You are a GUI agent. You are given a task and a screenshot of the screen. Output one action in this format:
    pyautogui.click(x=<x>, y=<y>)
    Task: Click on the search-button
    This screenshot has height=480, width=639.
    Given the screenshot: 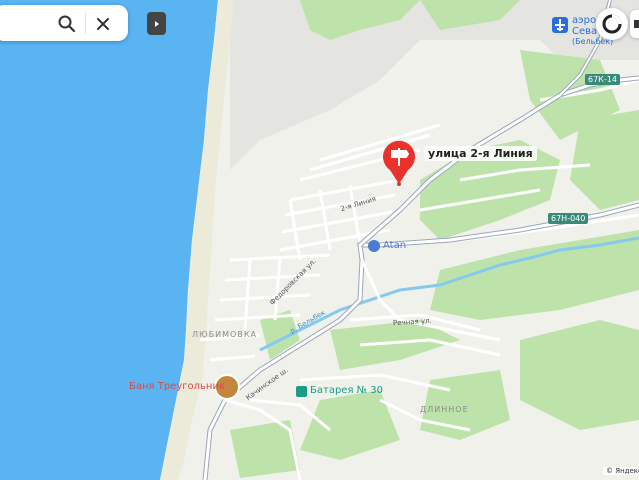 What is the action you would take?
    pyautogui.click(x=67, y=24)
    